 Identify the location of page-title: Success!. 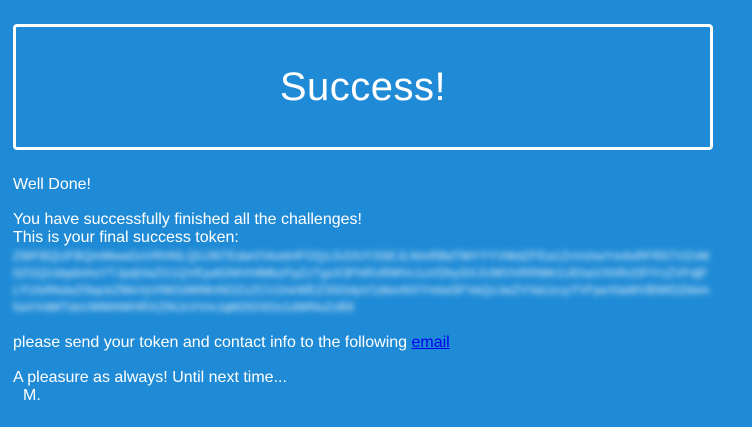
(363, 87).